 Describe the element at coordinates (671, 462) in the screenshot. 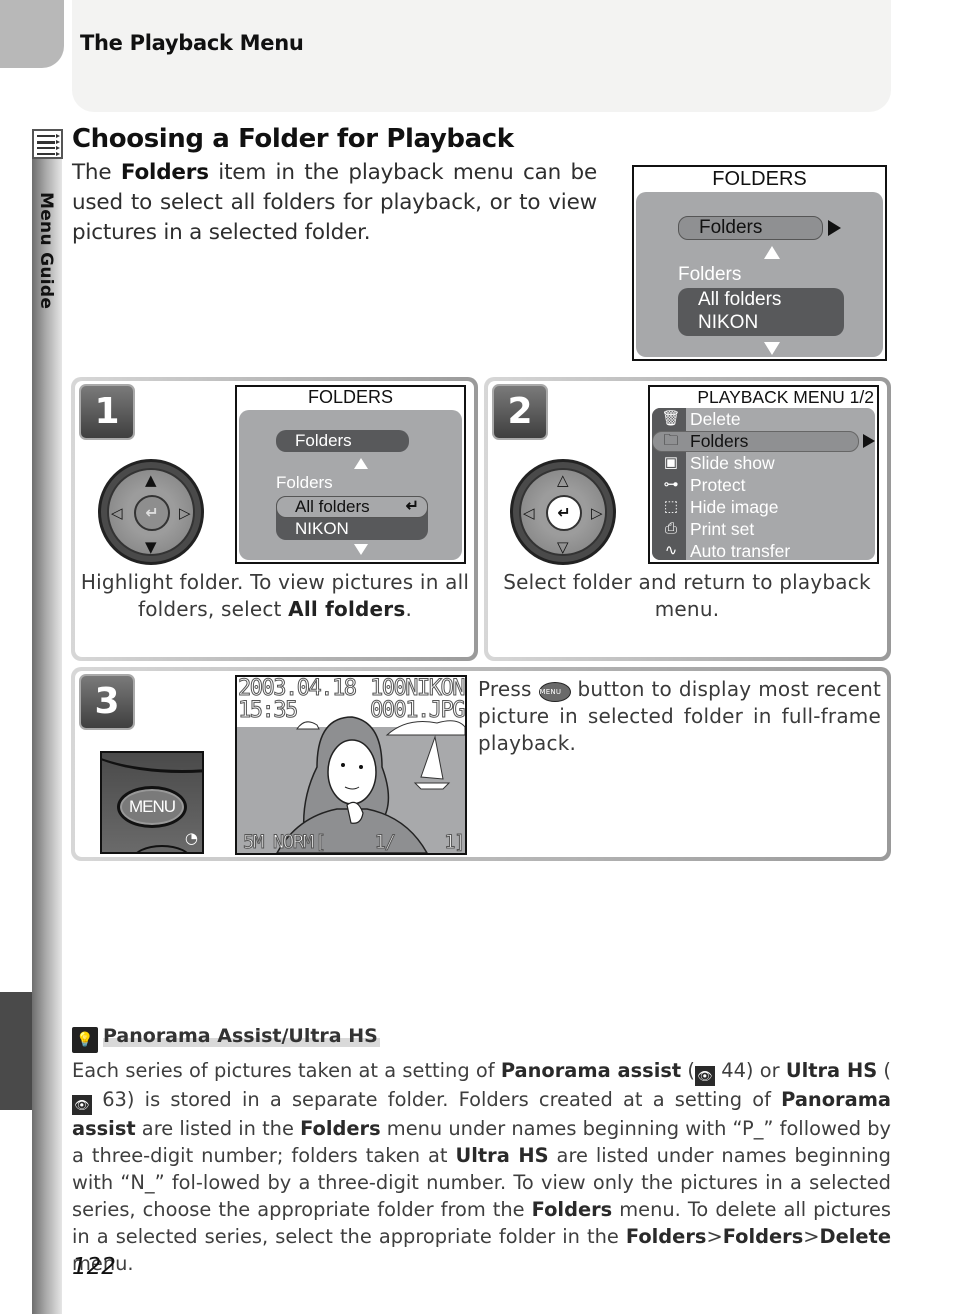

I see `slideshow-icon: ▣` at that location.